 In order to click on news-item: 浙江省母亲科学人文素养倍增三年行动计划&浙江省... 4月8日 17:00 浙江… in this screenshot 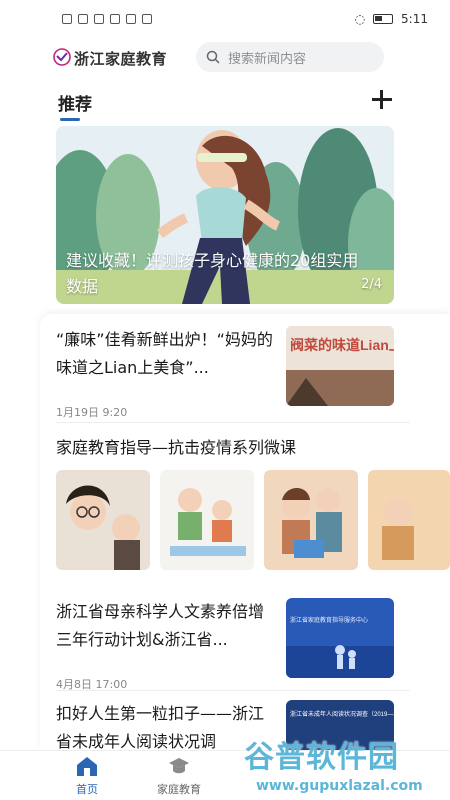, I will do `click(233, 644)`.